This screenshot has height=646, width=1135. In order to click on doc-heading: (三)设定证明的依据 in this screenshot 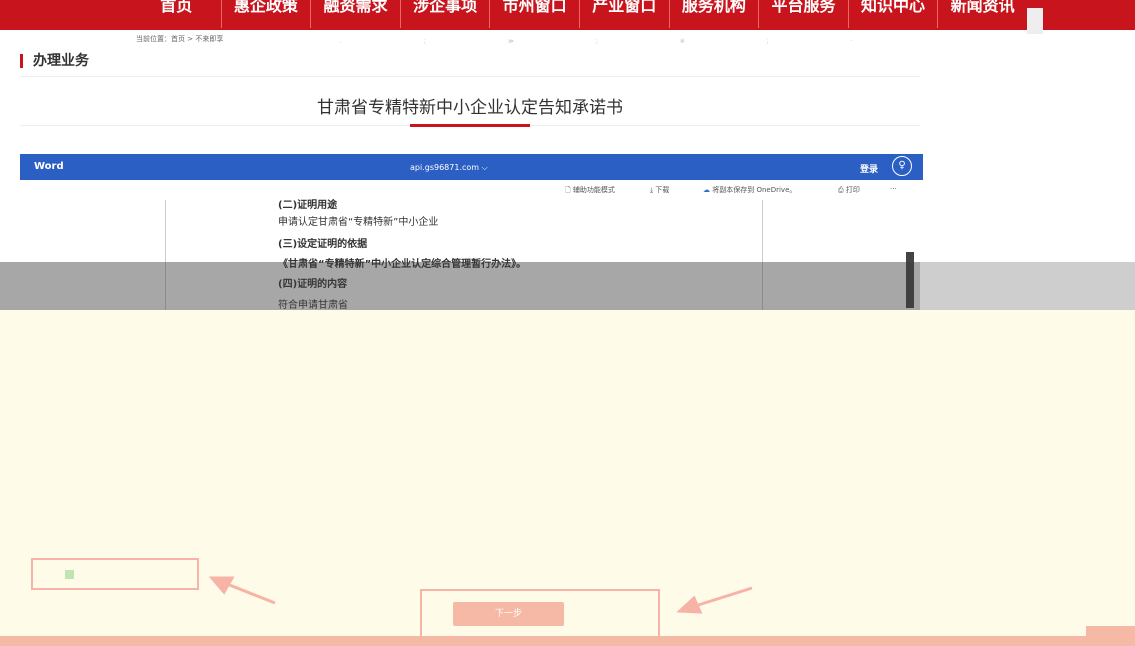, I will do `click(323, 244)`.